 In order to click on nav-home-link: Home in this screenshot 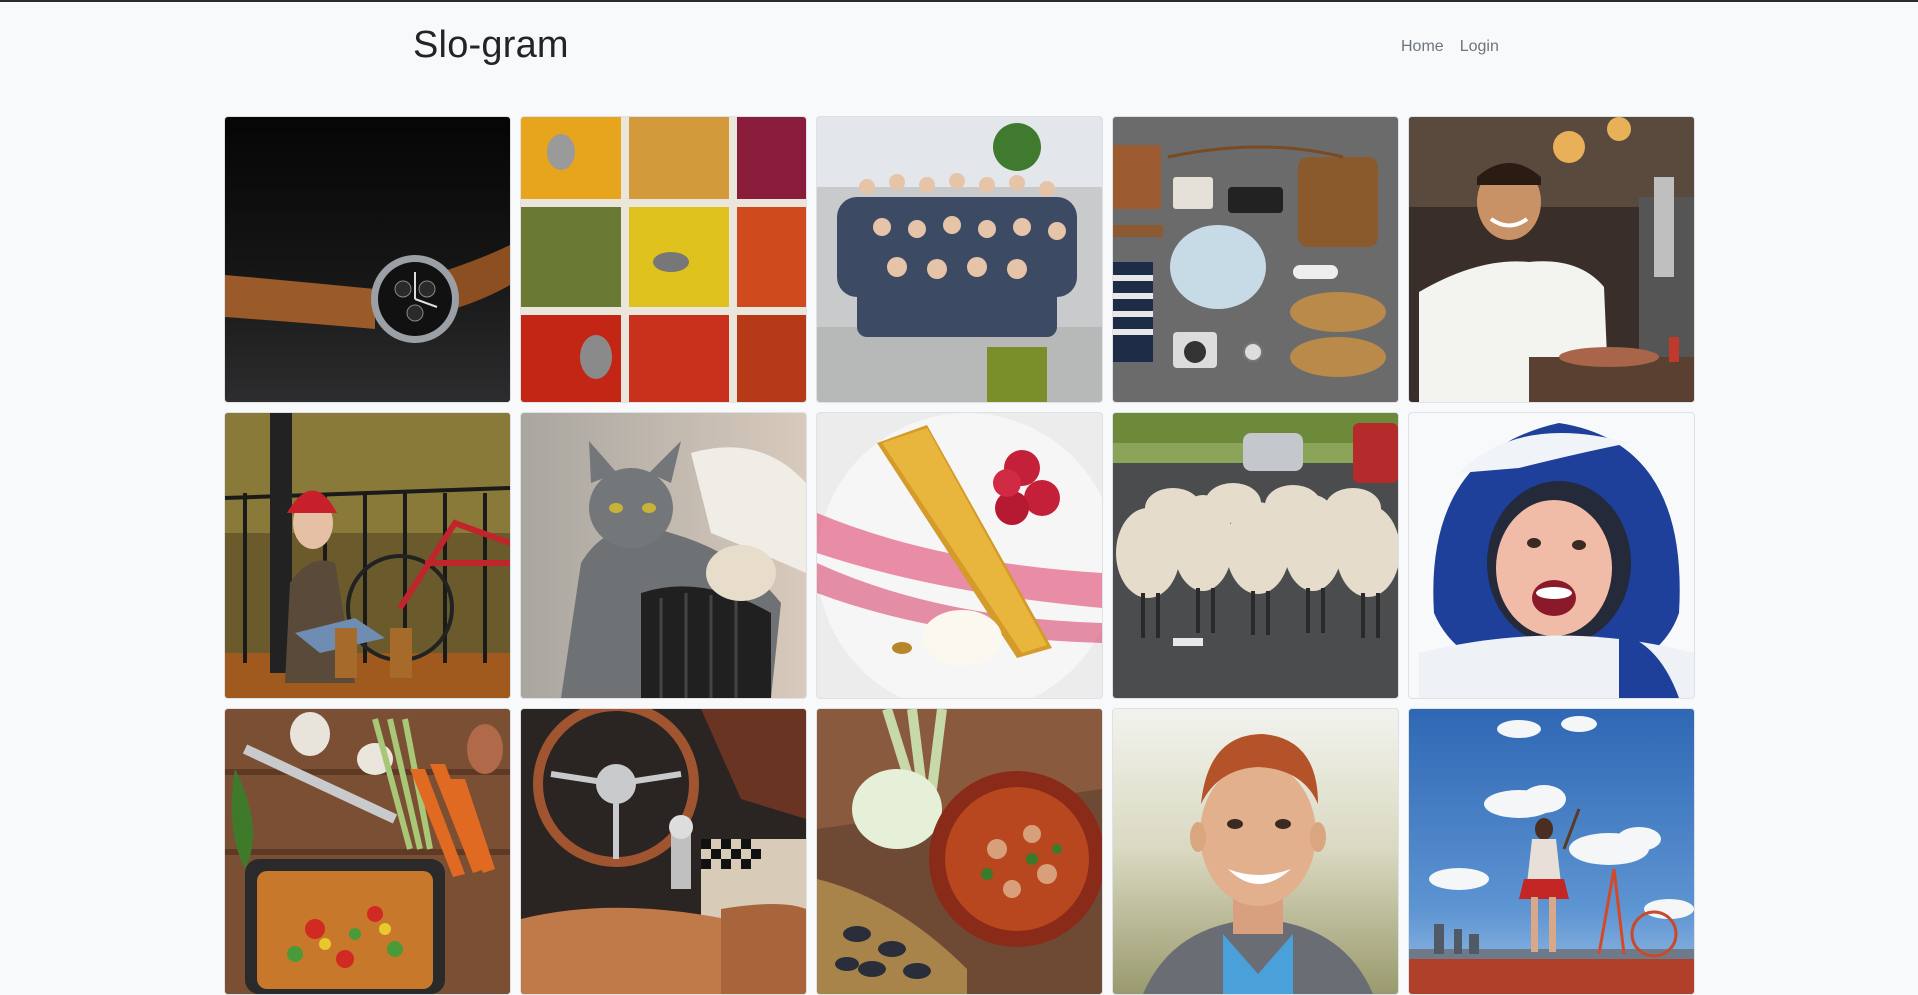, I will do `click(1422, 47)`.